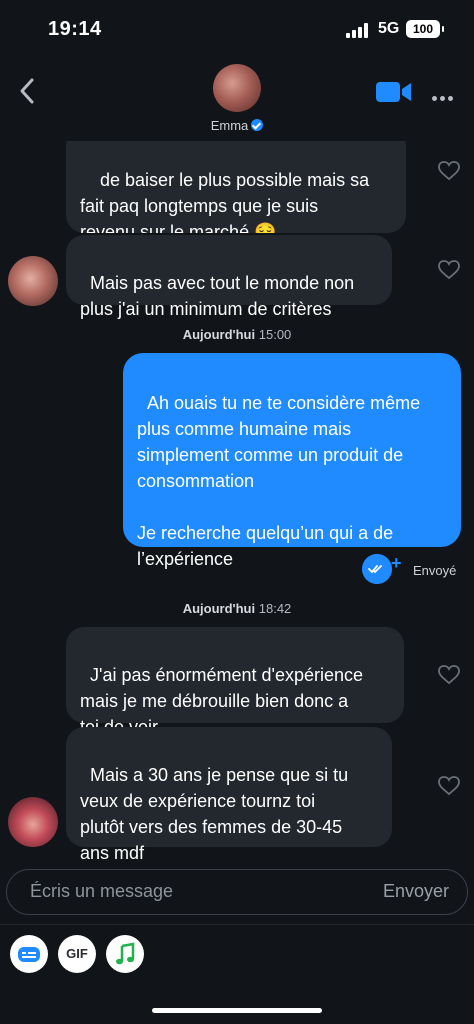  What do you see at coordinates (275, 334) in the screenshot?
I see `date-time: 15:00` at bounding box center [275, 334].